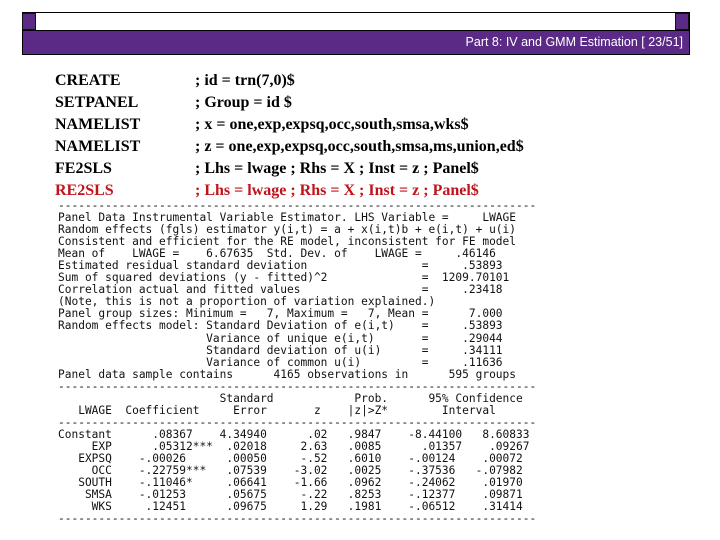 This screenshot has width=720, height=540. Describe the element at coordinates (574, 42) in the screenshot. I see `slide-title: Part 8: IV and GMM Estimation [ 23/51]` at that location.